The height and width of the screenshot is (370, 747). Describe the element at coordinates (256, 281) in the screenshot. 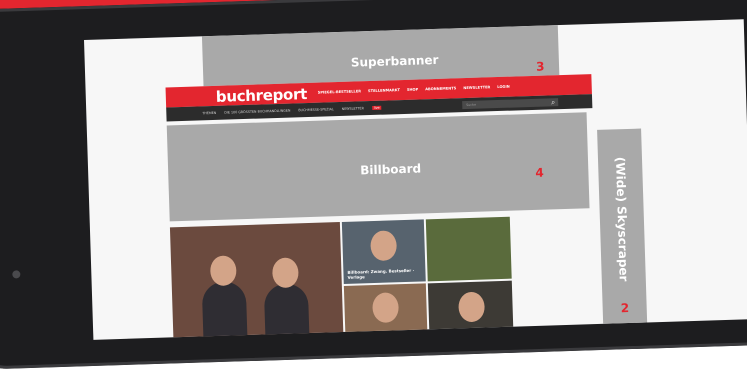

I see `hero-photo` at that location.